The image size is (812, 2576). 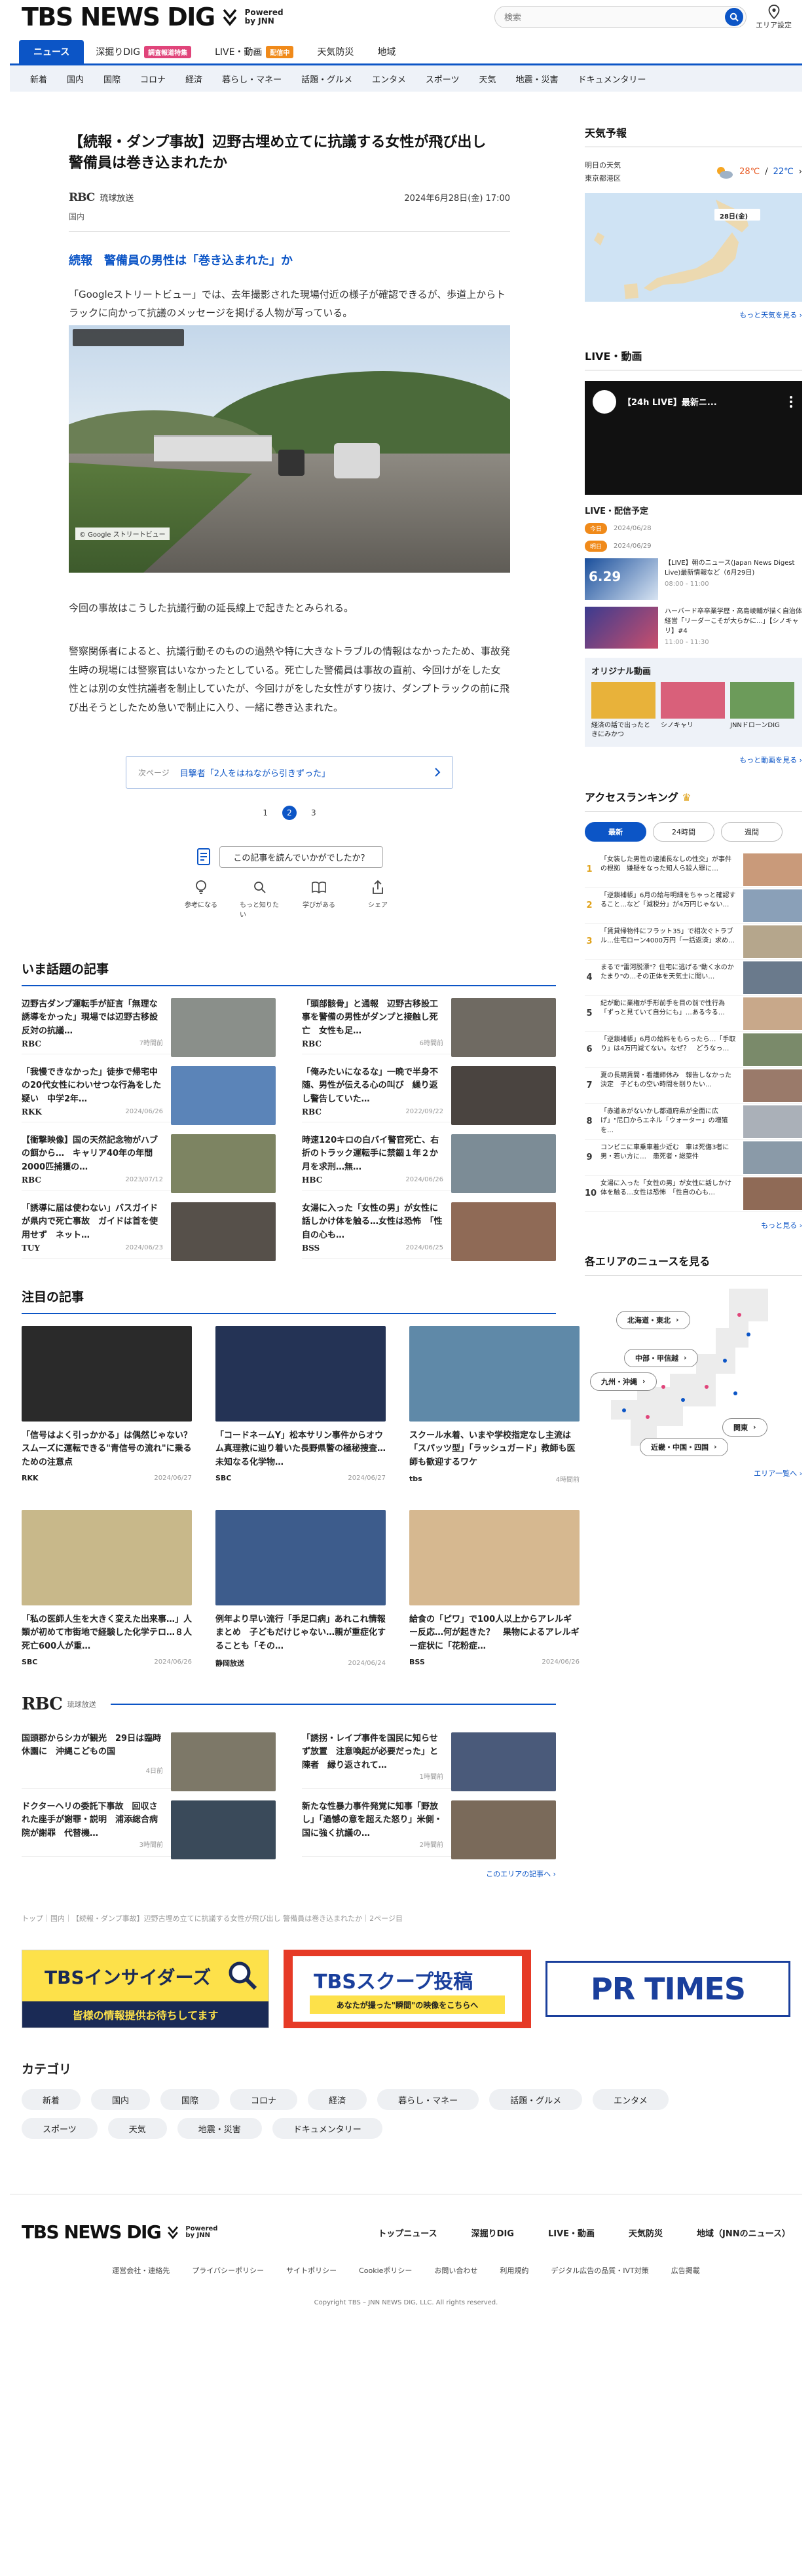 I want to click on ranking-tab-24h: 24時間, so click(x=683, y=831).